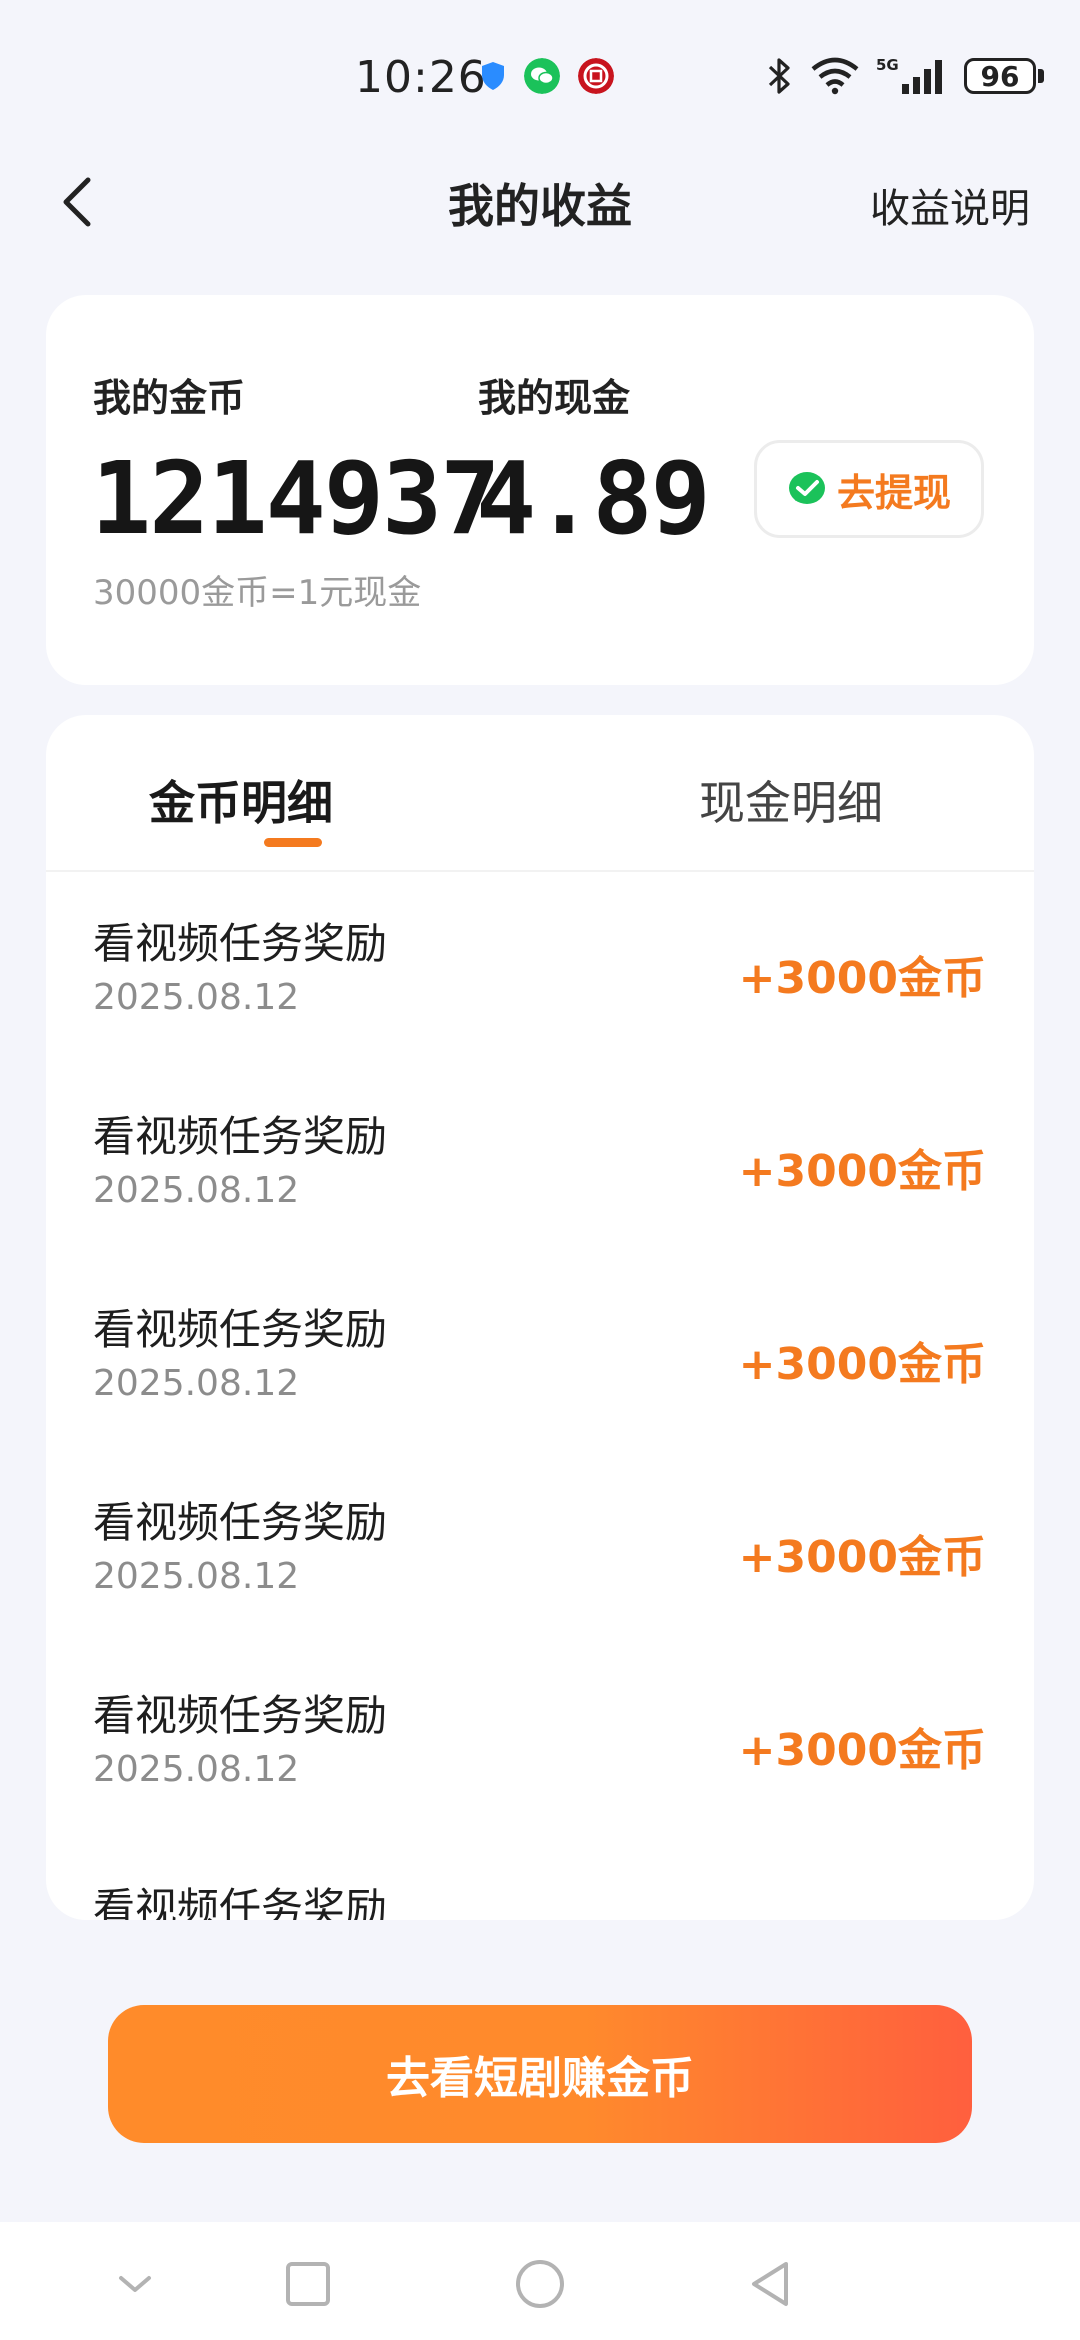 This screenshot has width=1080, height=2340. I want to click on cash-value: 4.89, so click(593, 498).